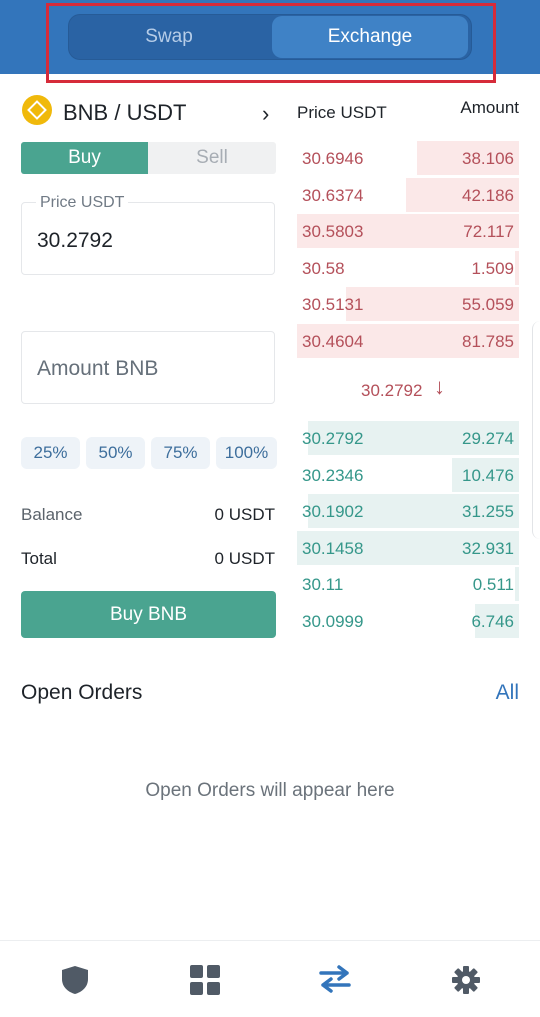 The width and height of the screenshot is (540, 1017). What do you see at coordinates (489, 107) in the screenshot?
I see `orderbook-amount-header: Amount` at bounding box center [489, 107].